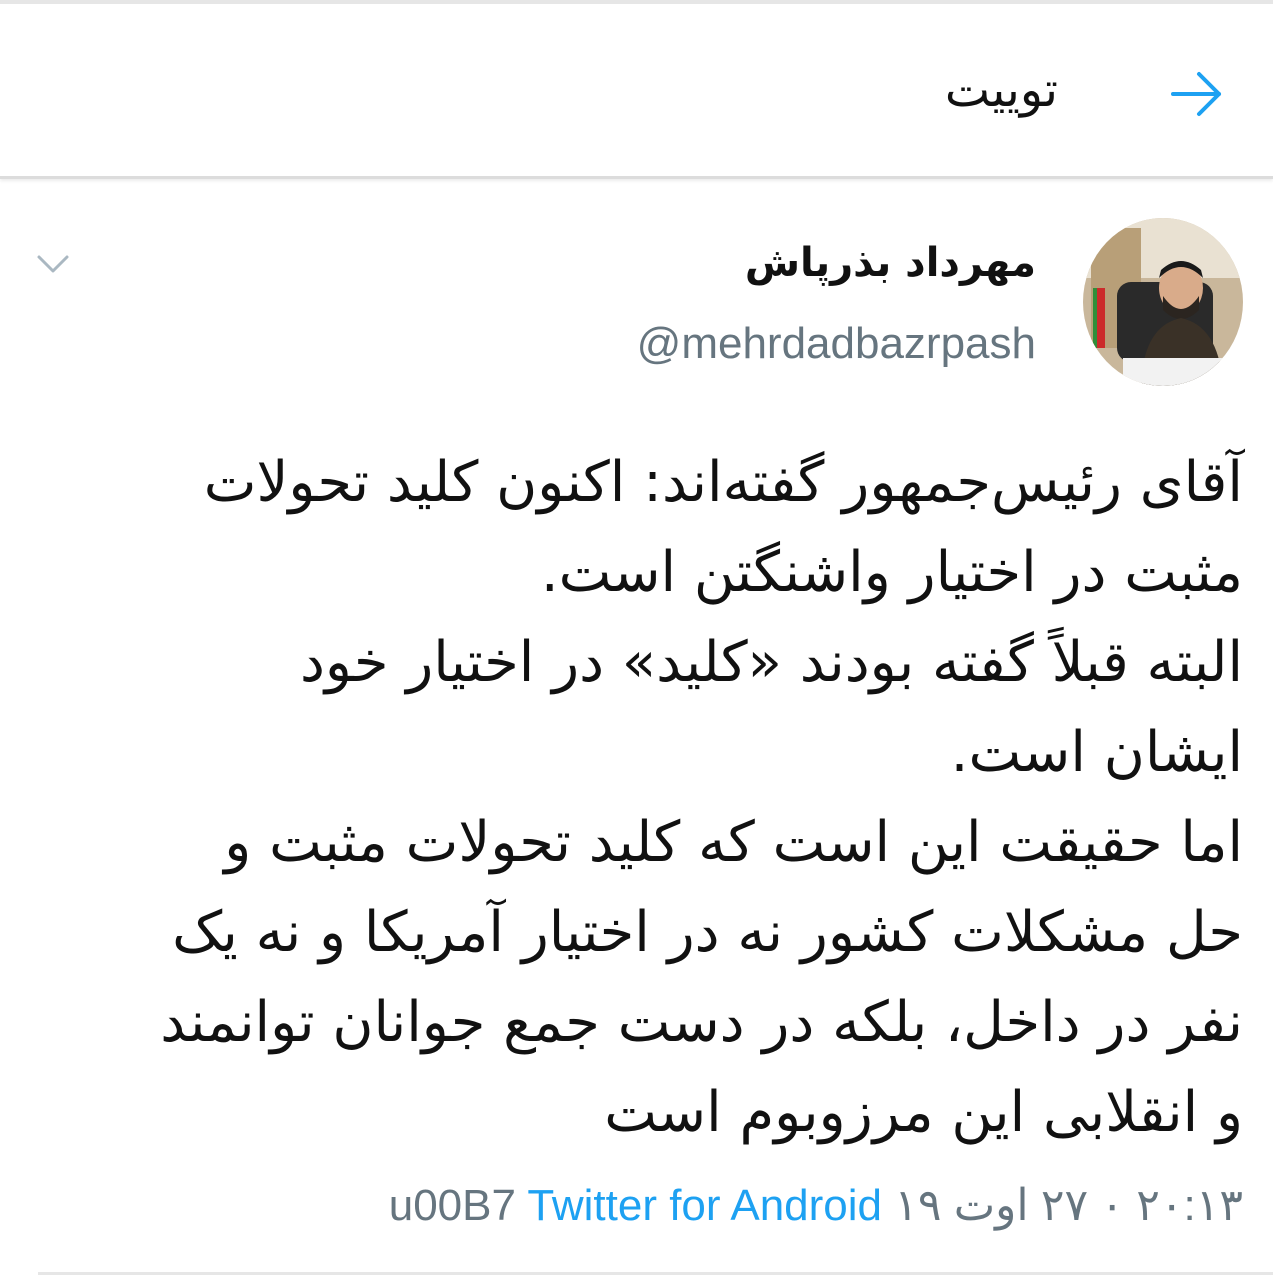  I want to click on author-display-name: مهرداد بذرپاش, so click(890, 263).